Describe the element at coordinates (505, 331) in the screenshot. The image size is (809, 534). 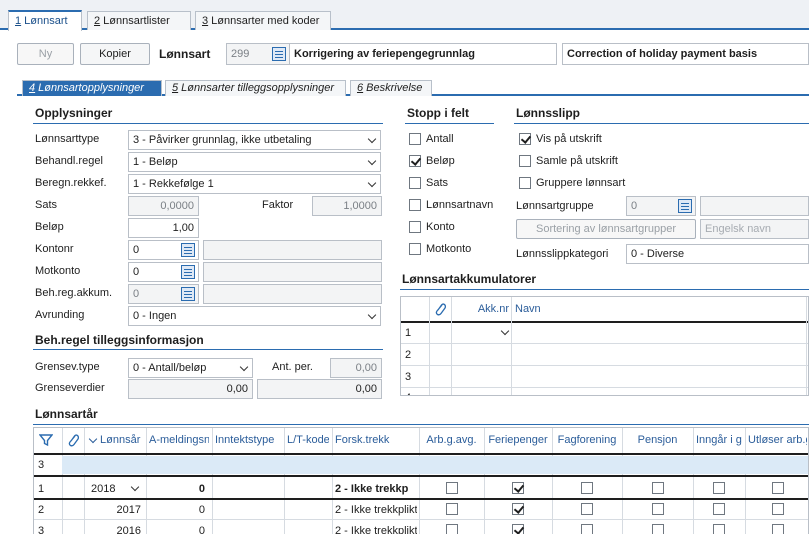
I see `chevron-down-icon` at that location.